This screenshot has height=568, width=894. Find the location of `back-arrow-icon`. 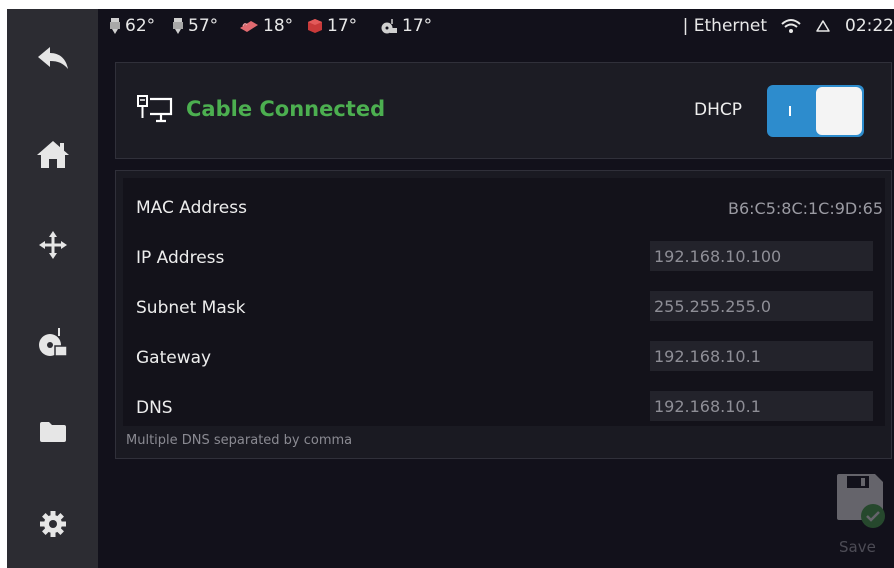

back-arrow-icon is located at coordinates (52, 58).